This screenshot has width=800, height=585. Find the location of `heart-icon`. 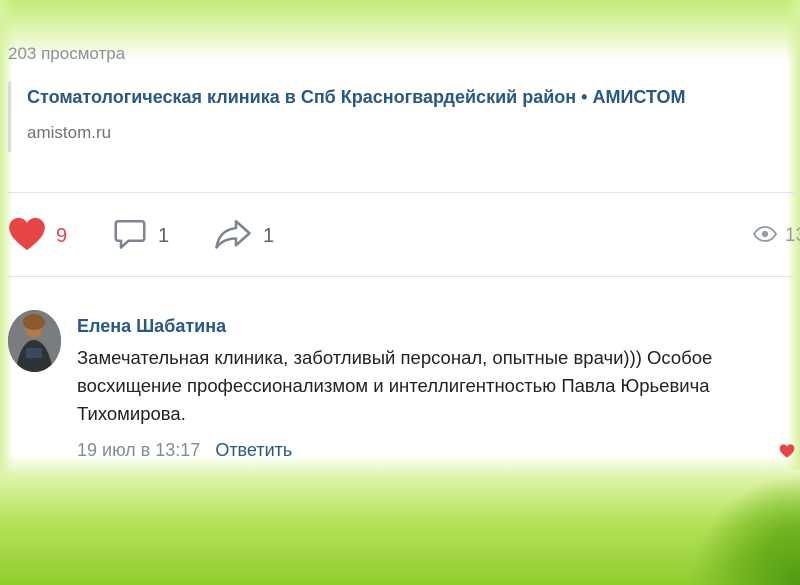

heart-icon is located at coordinates (27, 236).